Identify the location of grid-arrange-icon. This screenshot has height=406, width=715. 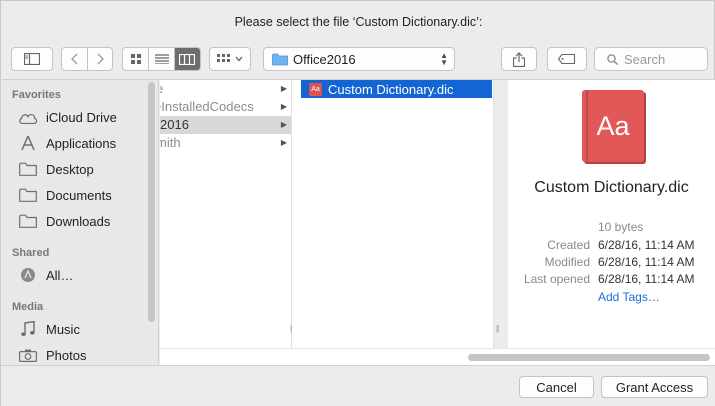
(223, 58).